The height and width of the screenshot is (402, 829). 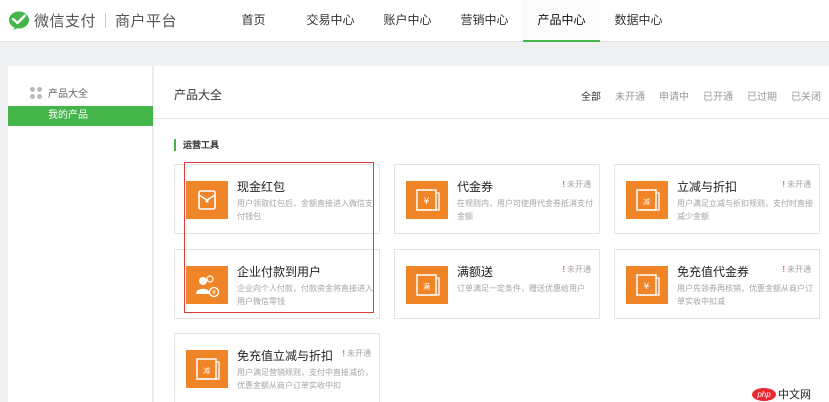 I want to click on brand-separator, so click(x=106, y=20).